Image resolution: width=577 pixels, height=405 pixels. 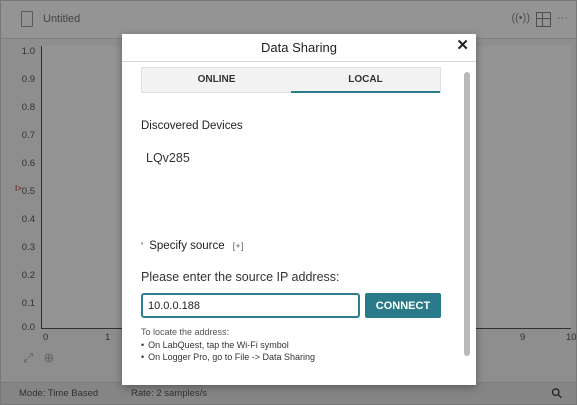 I want to click on caret-icon: ‘, so click(x=142, y=246).